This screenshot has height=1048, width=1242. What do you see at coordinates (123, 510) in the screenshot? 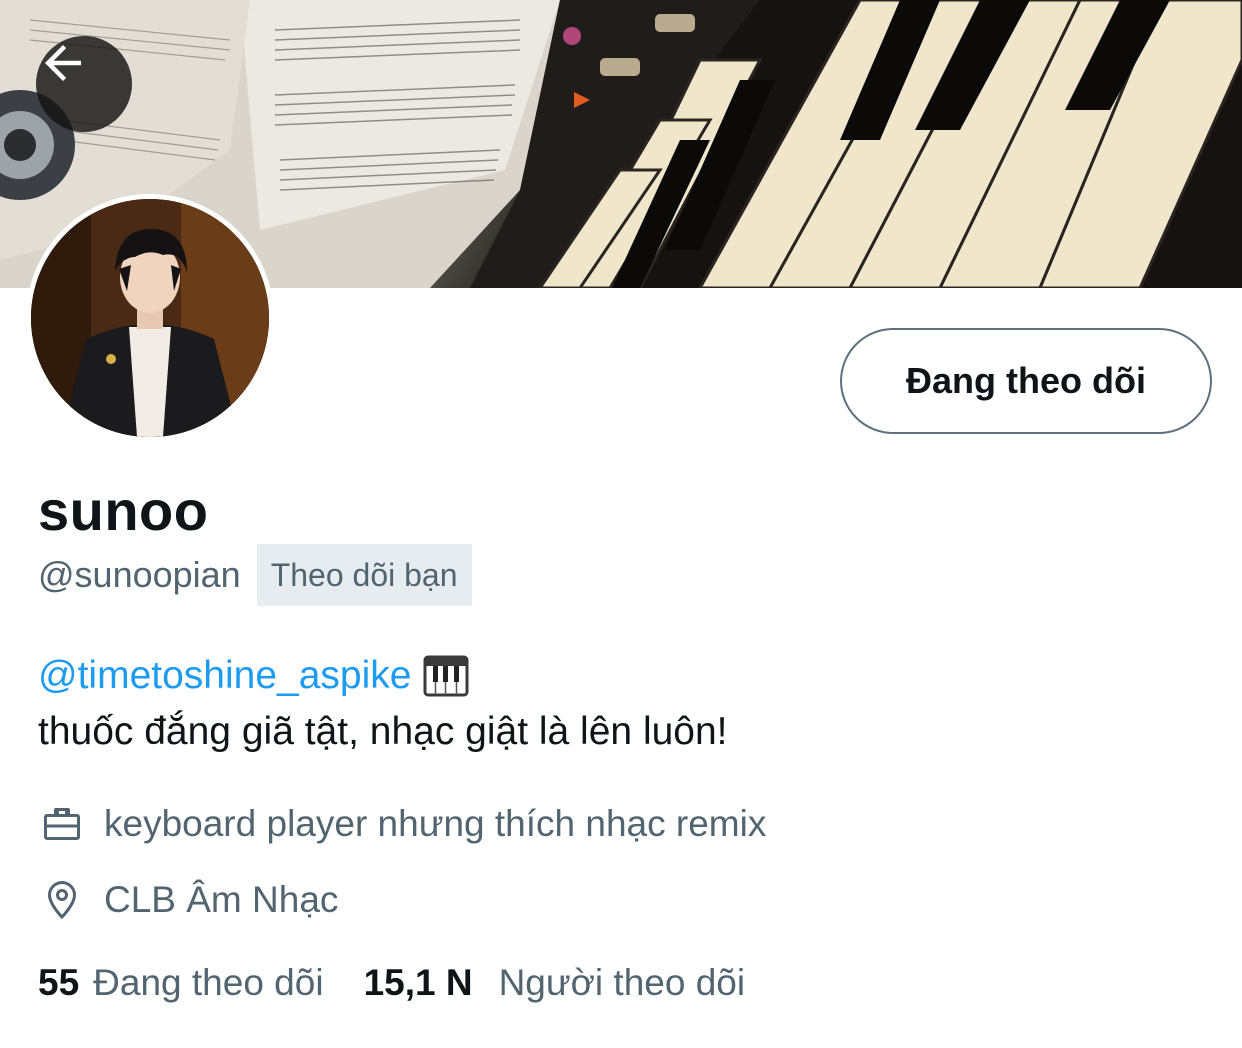
I see `display-name: sunoo` at bounding box center [123, 510].